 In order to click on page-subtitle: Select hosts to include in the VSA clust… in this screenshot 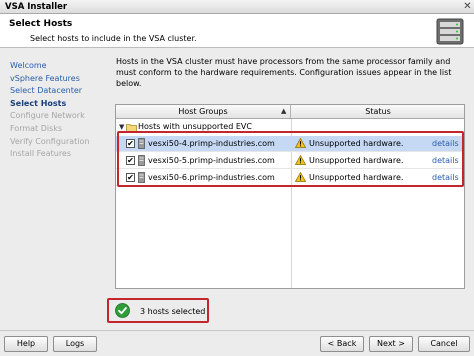, I will do `click(113, 38)`.